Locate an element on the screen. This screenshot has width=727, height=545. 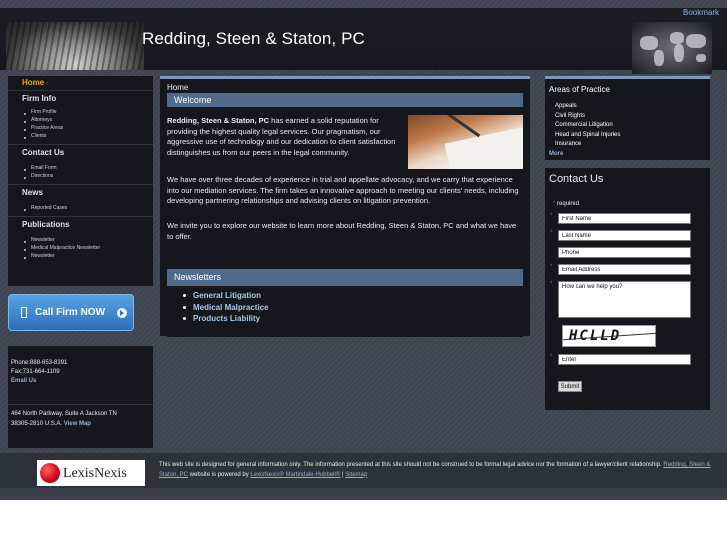
bottom-strip is located at coordinates (363, 494).